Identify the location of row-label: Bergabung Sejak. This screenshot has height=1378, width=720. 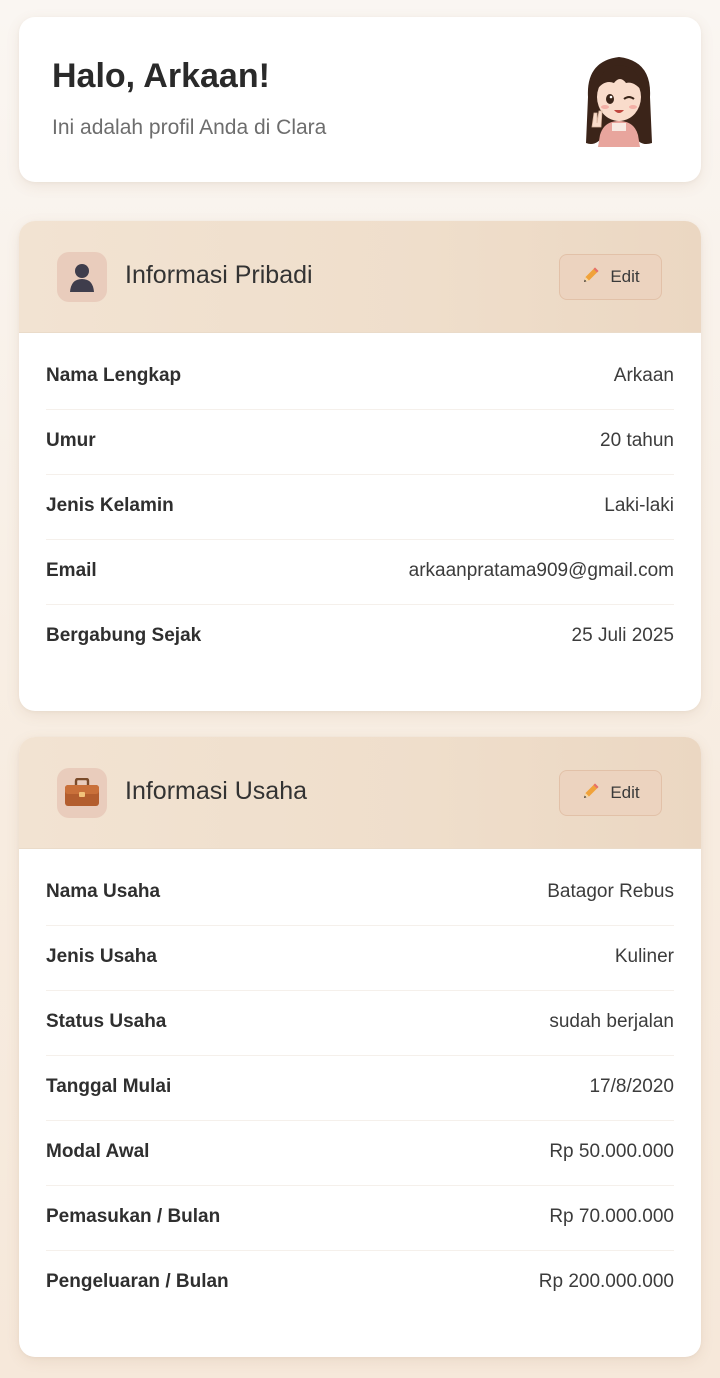
(124, 635).